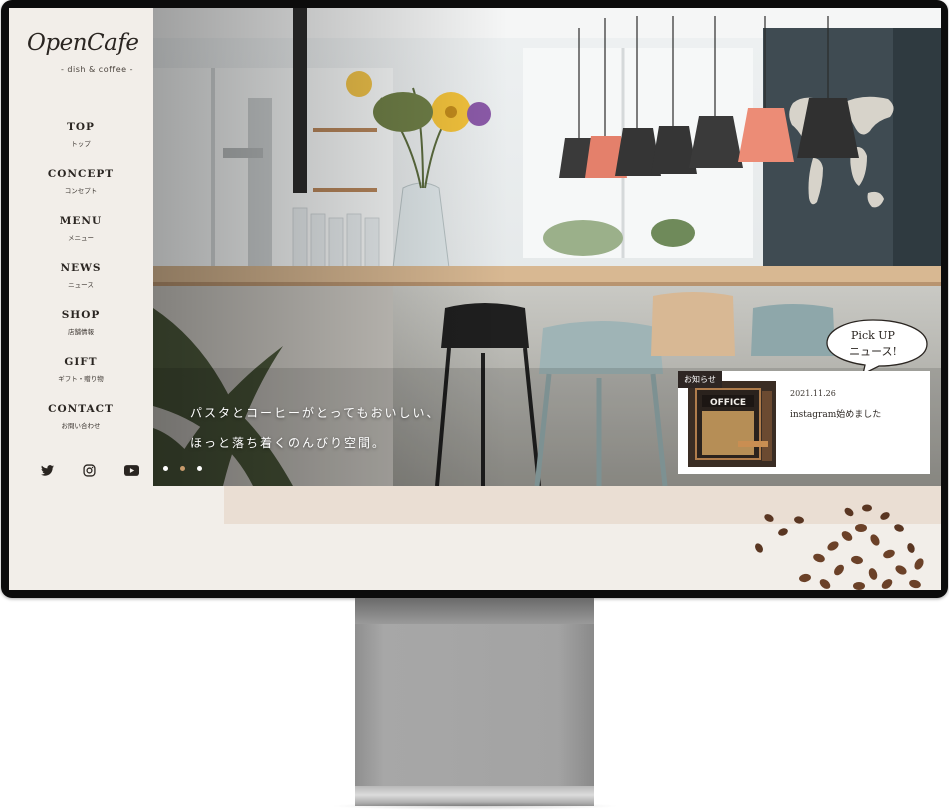  What do you see at coordinates (288, 443) in the screenshot?
I see `tagline-line-2: ほっと落ち着くのんびり空間。` at bounding box center [288, 443].